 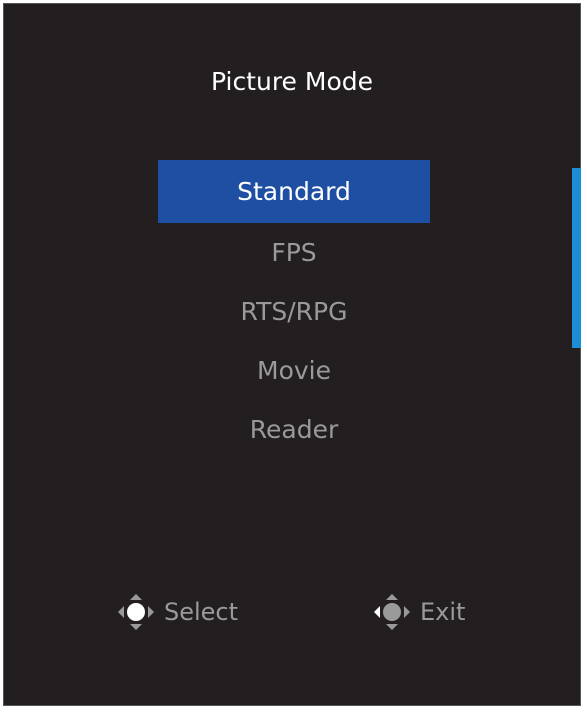 What do you see at coordinates (418, 612) in the screenshot?
I see `exit-hint: Exit` at bounding box center [418, 612].